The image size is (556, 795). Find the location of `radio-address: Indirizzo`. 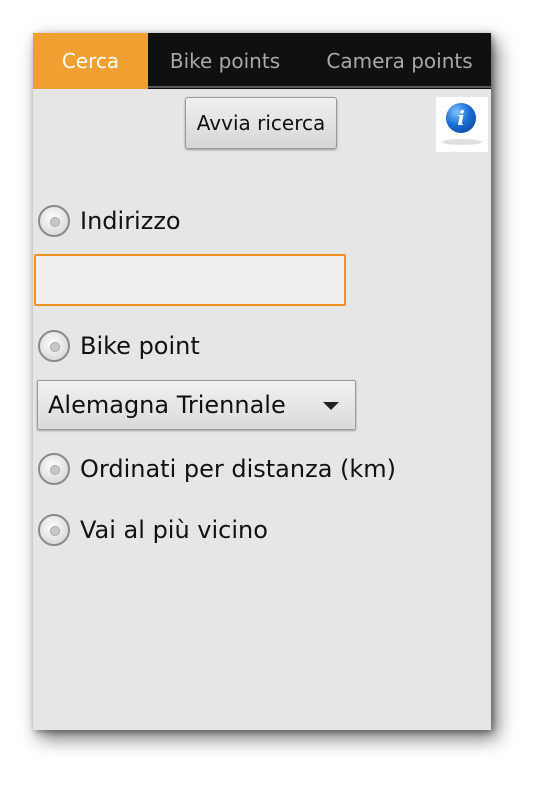

radio-address: Indirizzo is located at coordinates (109, 221).